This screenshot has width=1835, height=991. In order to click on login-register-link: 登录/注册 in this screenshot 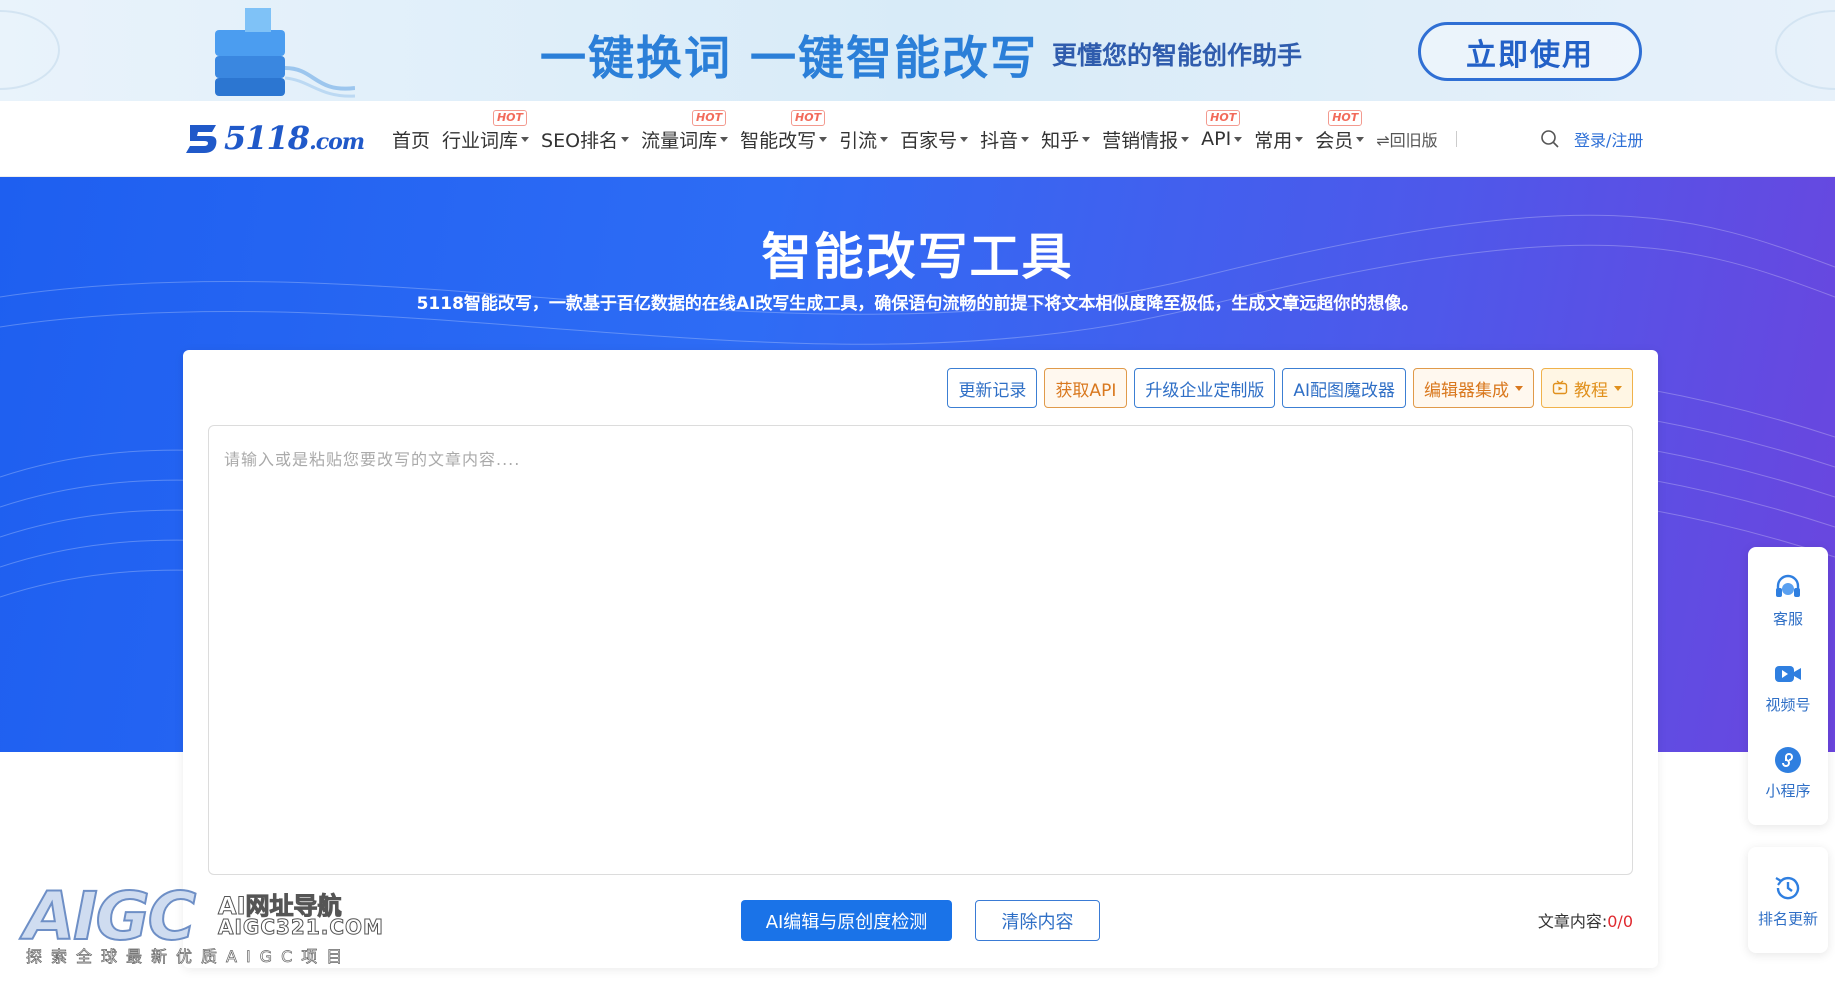, I will do `click(1608, 139)`.